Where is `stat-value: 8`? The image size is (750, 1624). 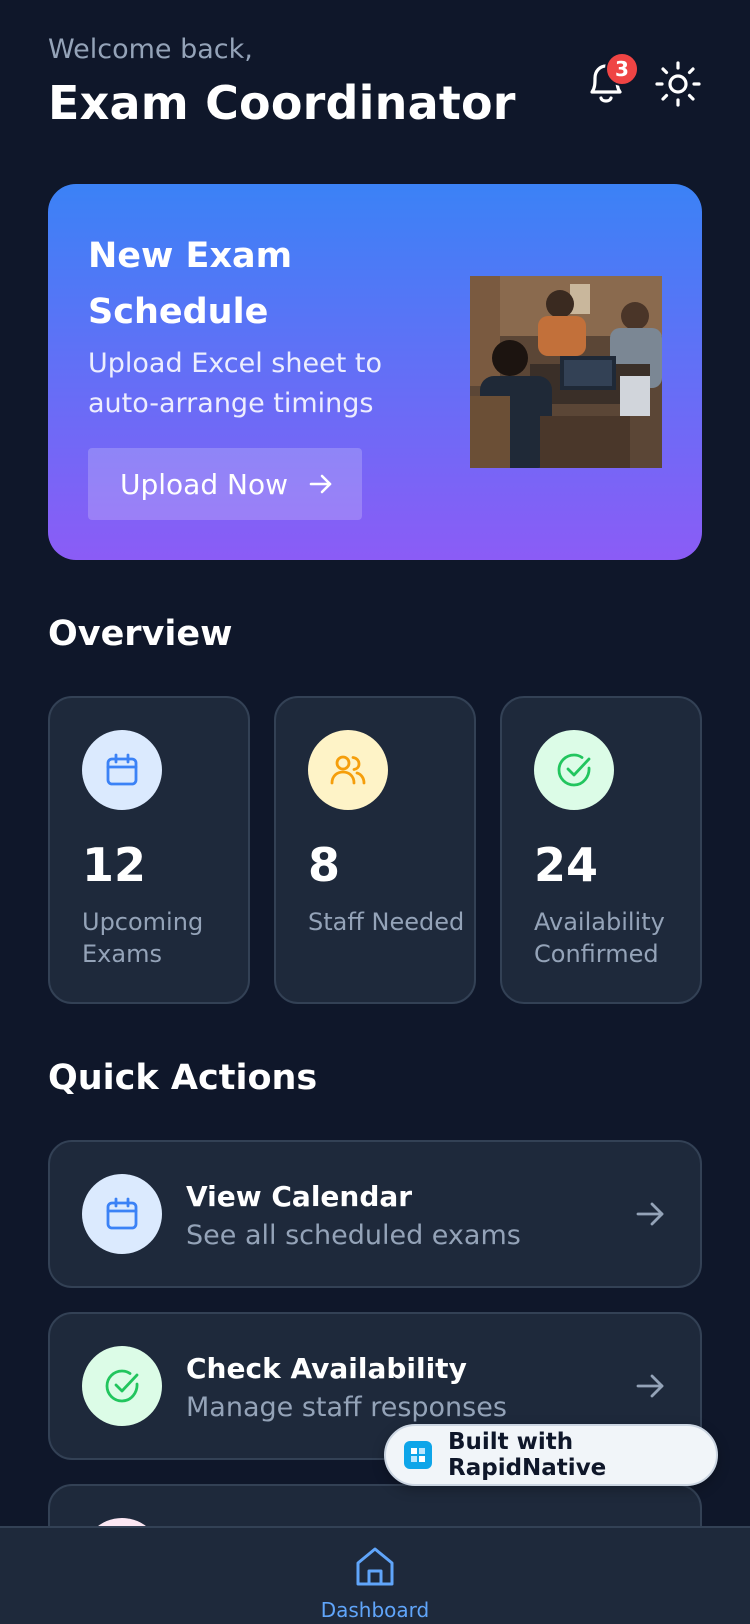 stat-value: 8 is located at coordinates (324, 865).